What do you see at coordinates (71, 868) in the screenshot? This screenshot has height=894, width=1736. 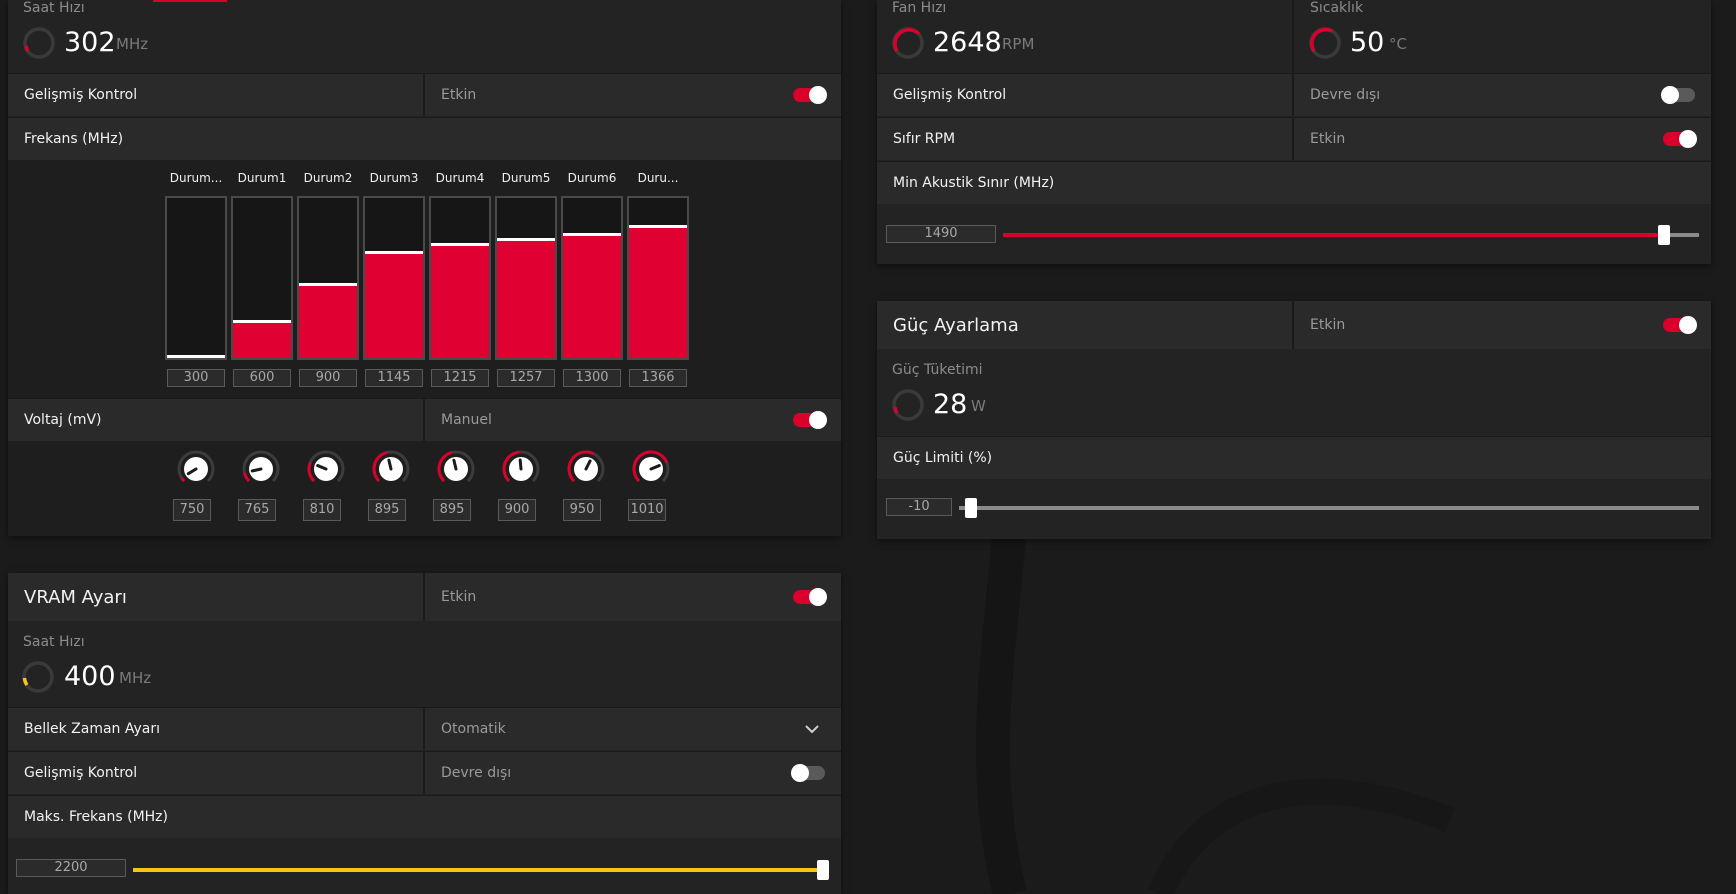 I see `vram-max-freq-input: 2200` at bounding box center [71, 868].